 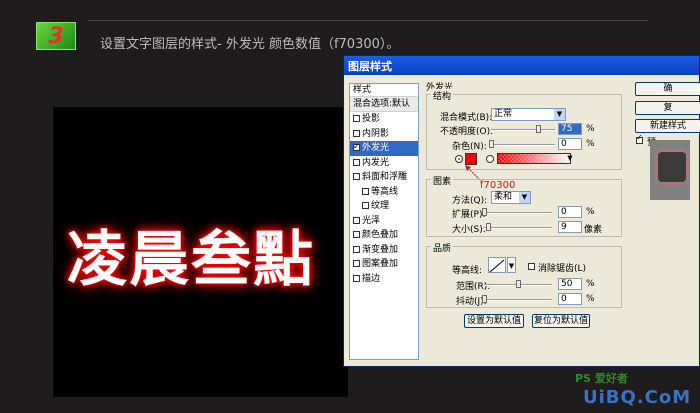 What do you see at coordinates (380, 206) in the screenshot?
I see `style-item-label: 纹理` at bounding box center [380, 206].